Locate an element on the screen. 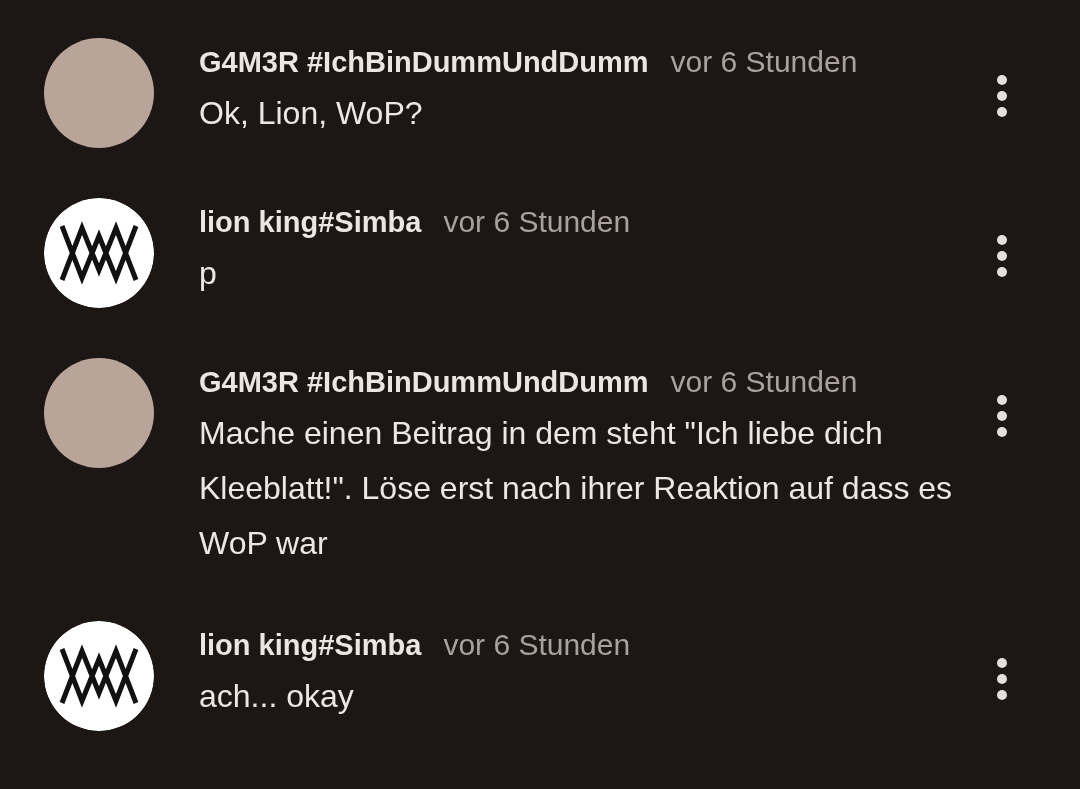  comment-text: ach... okay is located at coordinates (277, 696).